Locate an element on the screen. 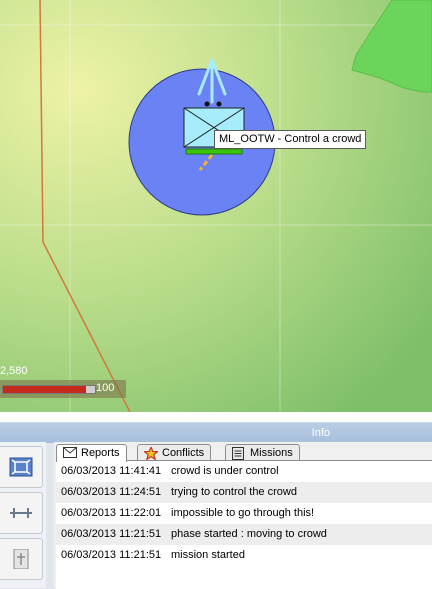 This screenshot has width=432, height=589. measure-tool-button is located at coordinates (21, 513).